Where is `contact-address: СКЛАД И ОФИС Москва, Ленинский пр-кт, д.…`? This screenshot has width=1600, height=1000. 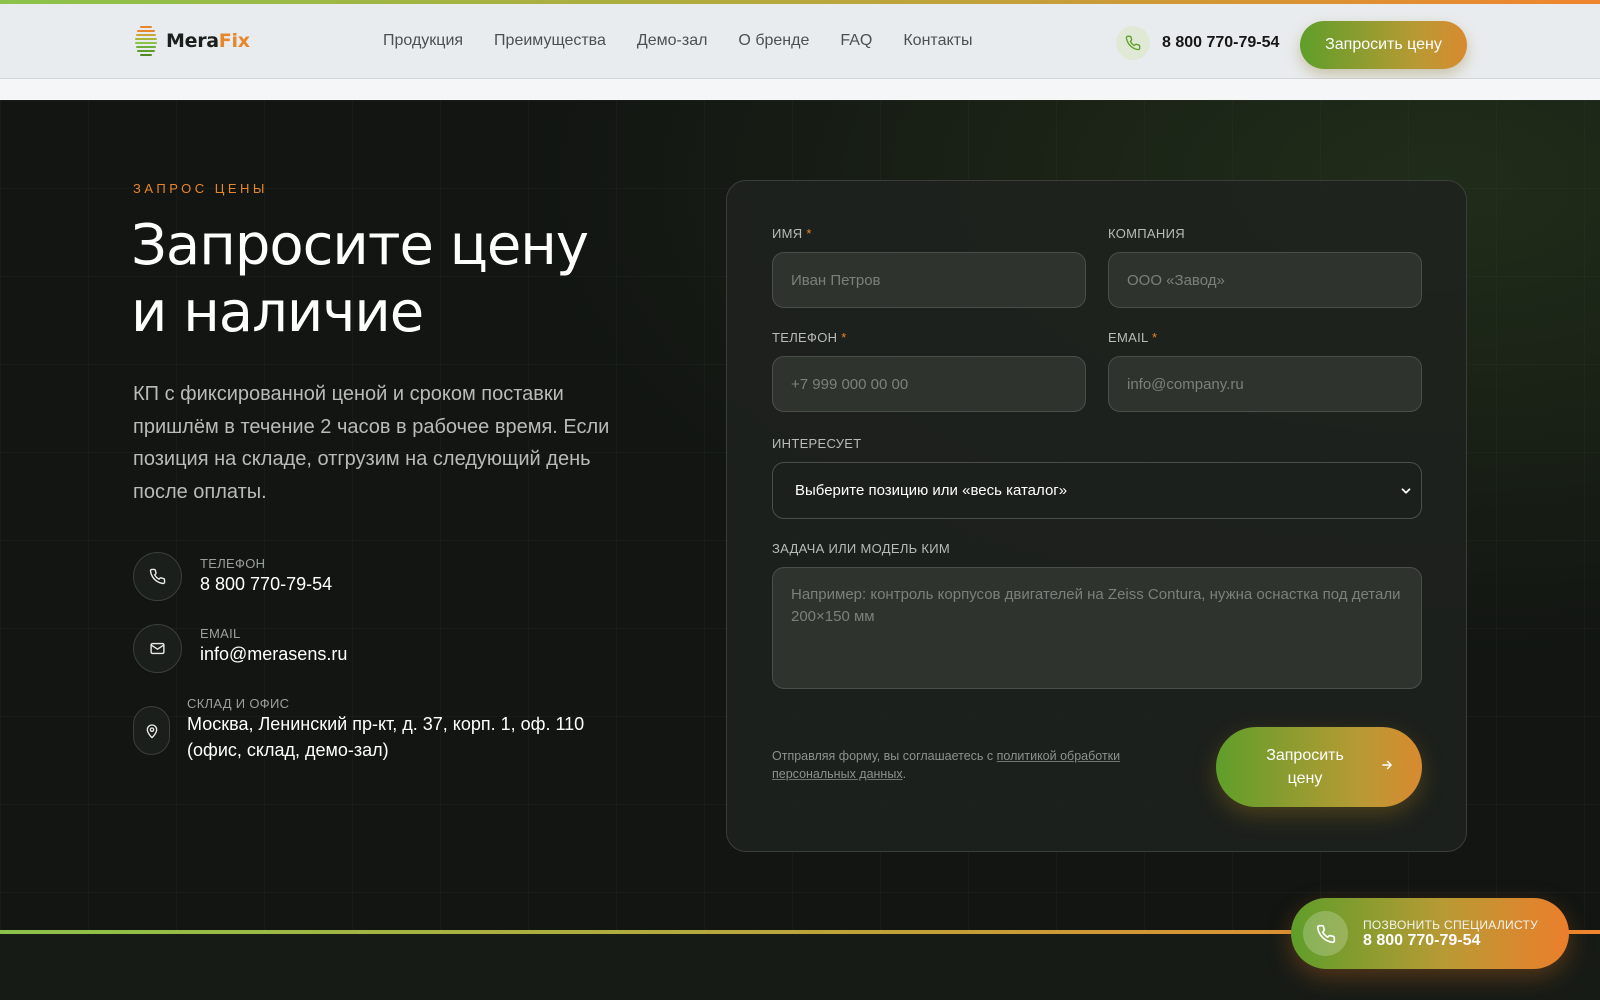 contact-address: СКЛАД И ОФИС Москва, Ленинский пр-кт, д.… is located at coordinates (358, 729).